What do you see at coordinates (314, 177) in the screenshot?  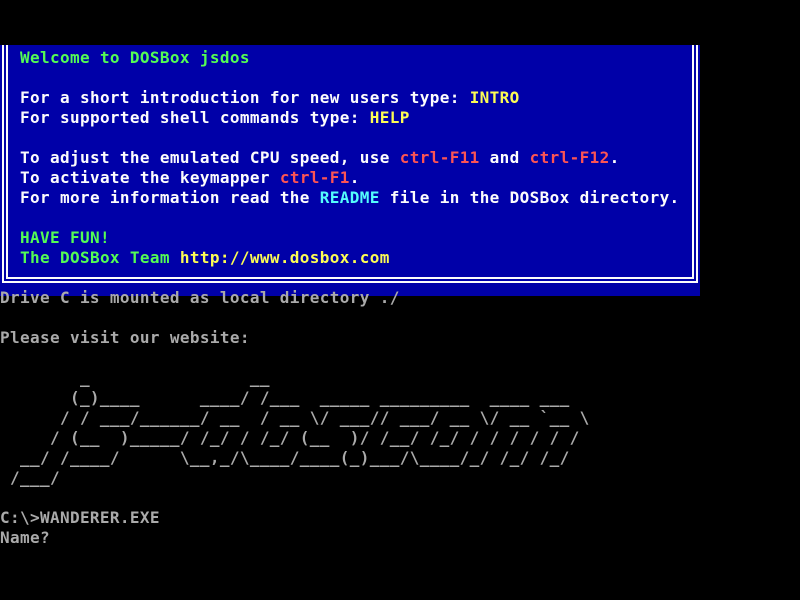 I see `welcome-box-text-segment: ctrl-F1` at bounding box center [314, 177].